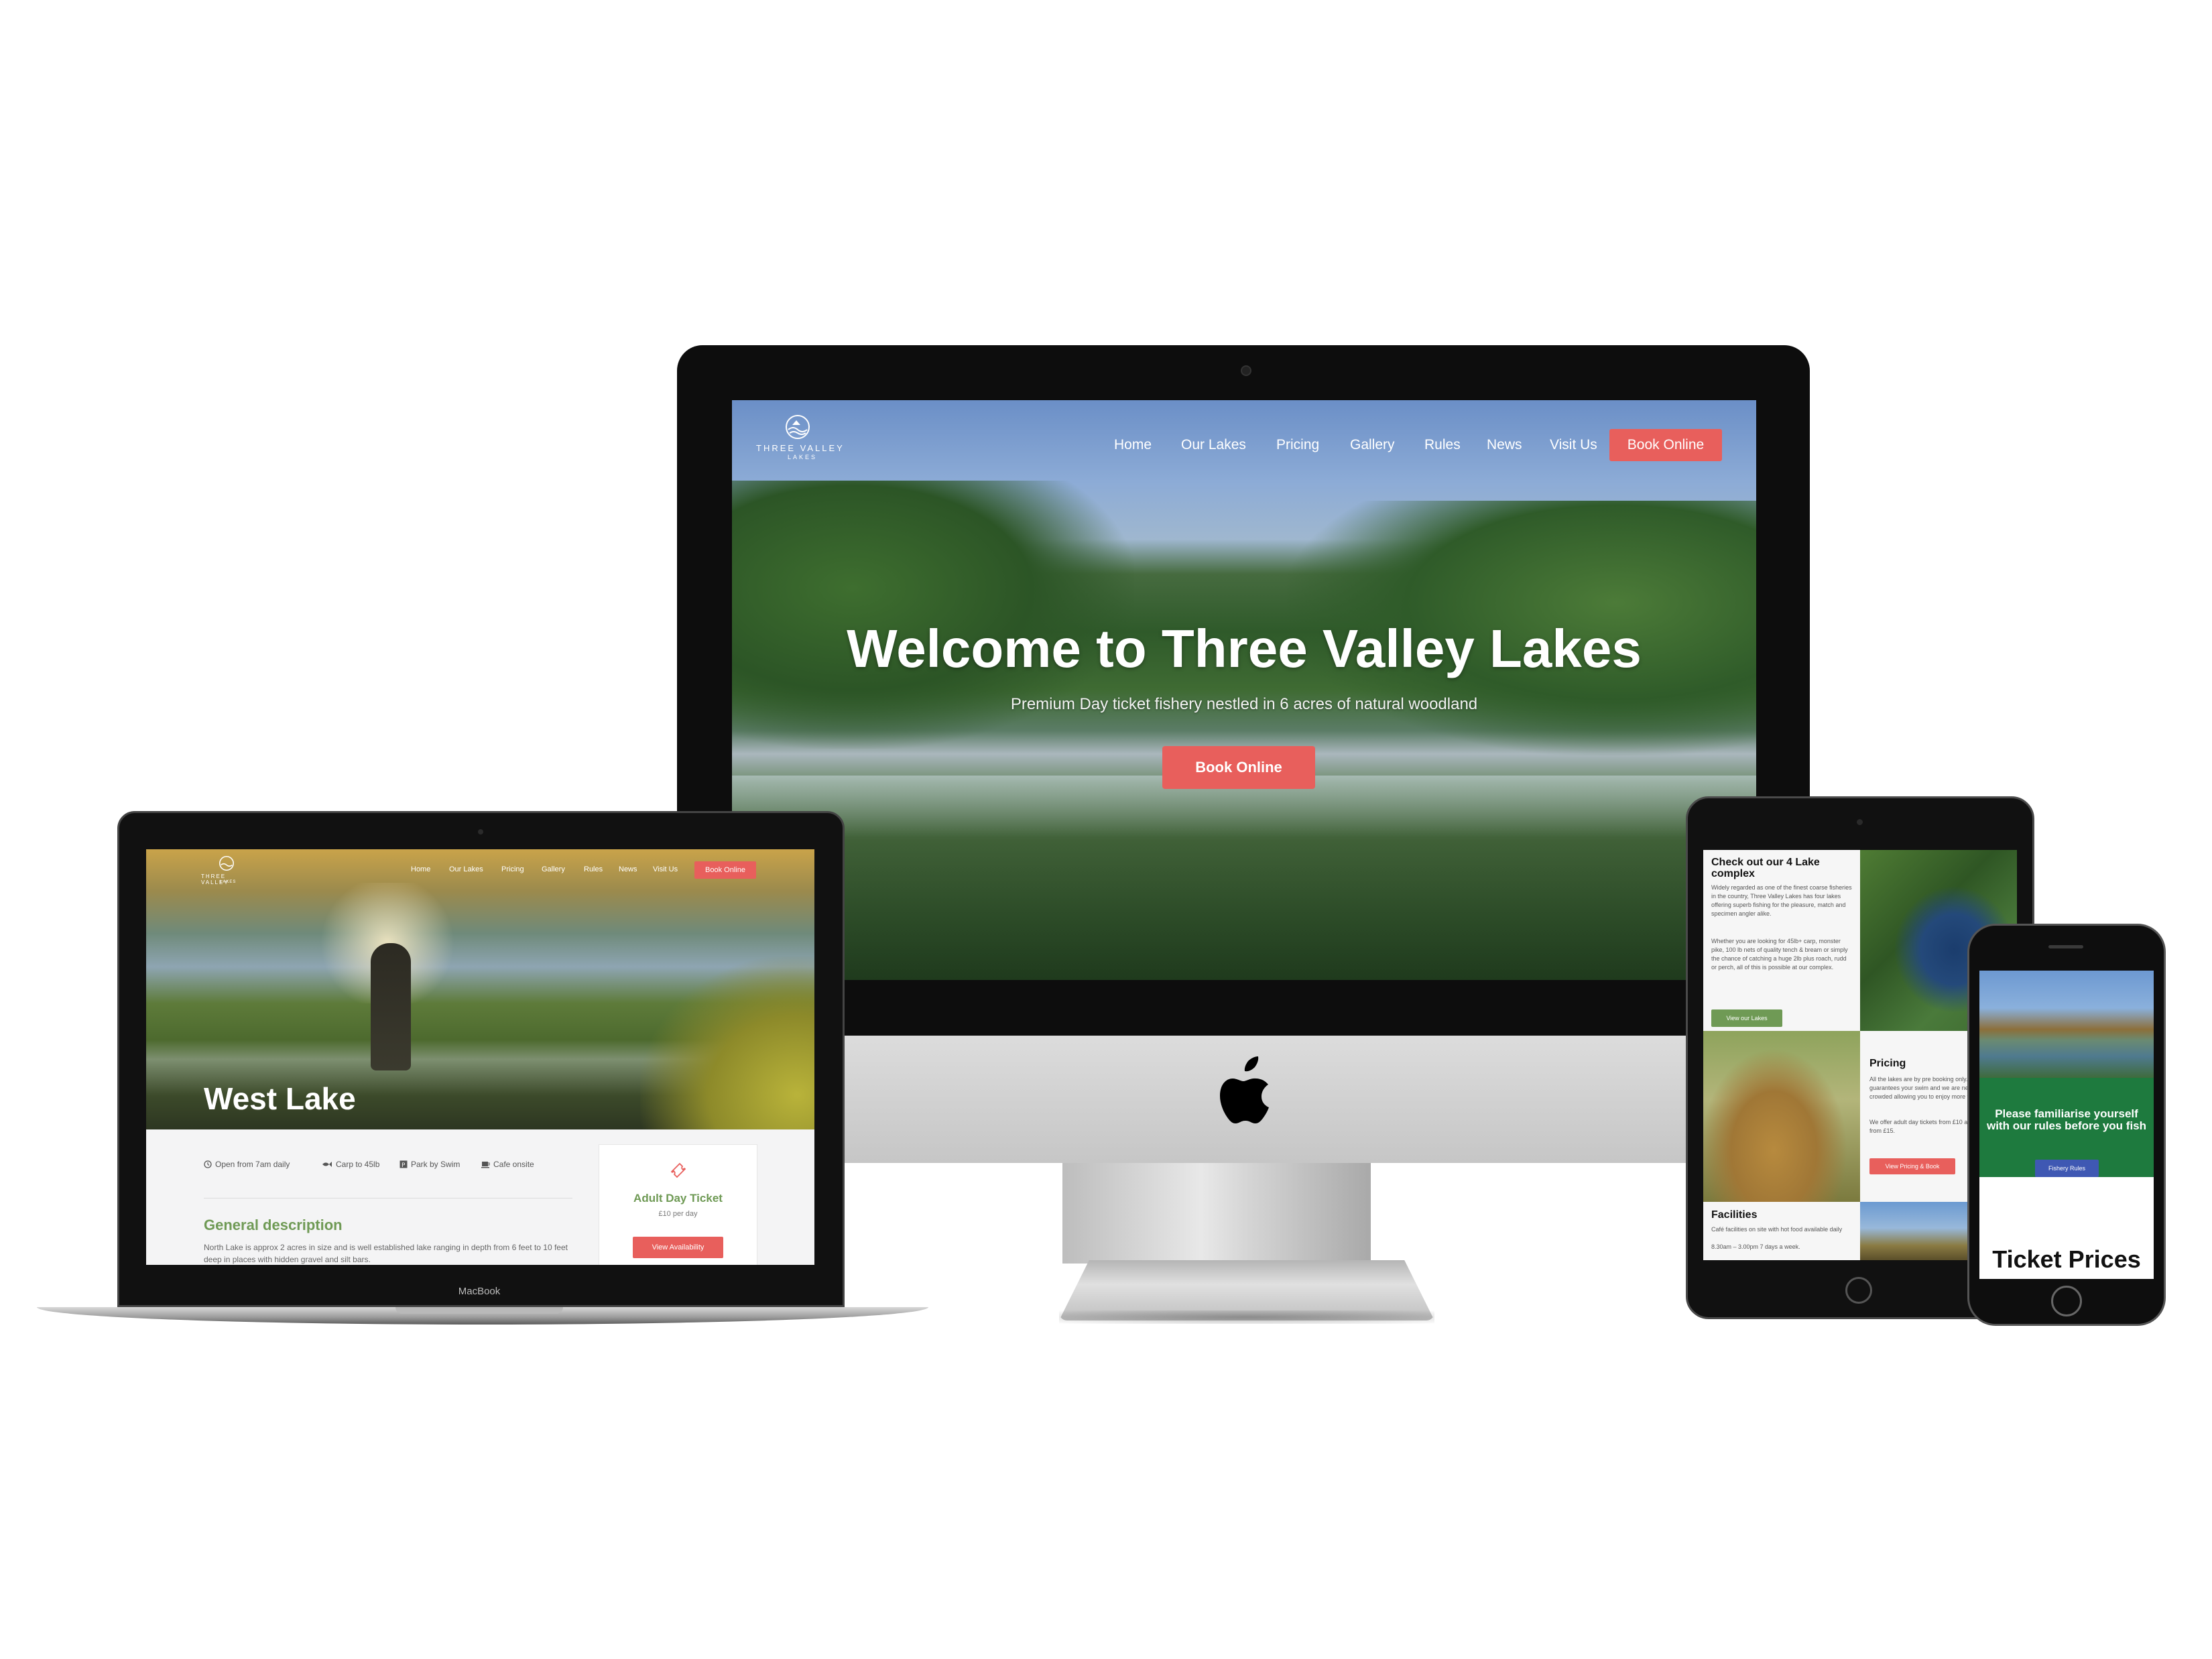 Image resolution: width=2212 pixels, height=1659 pixels. What do you see at coordinates (1746, 1018) in the screenshot?
I see `view-our-lakes-button: View our Lakes` at bounding box center [1746, 1018].